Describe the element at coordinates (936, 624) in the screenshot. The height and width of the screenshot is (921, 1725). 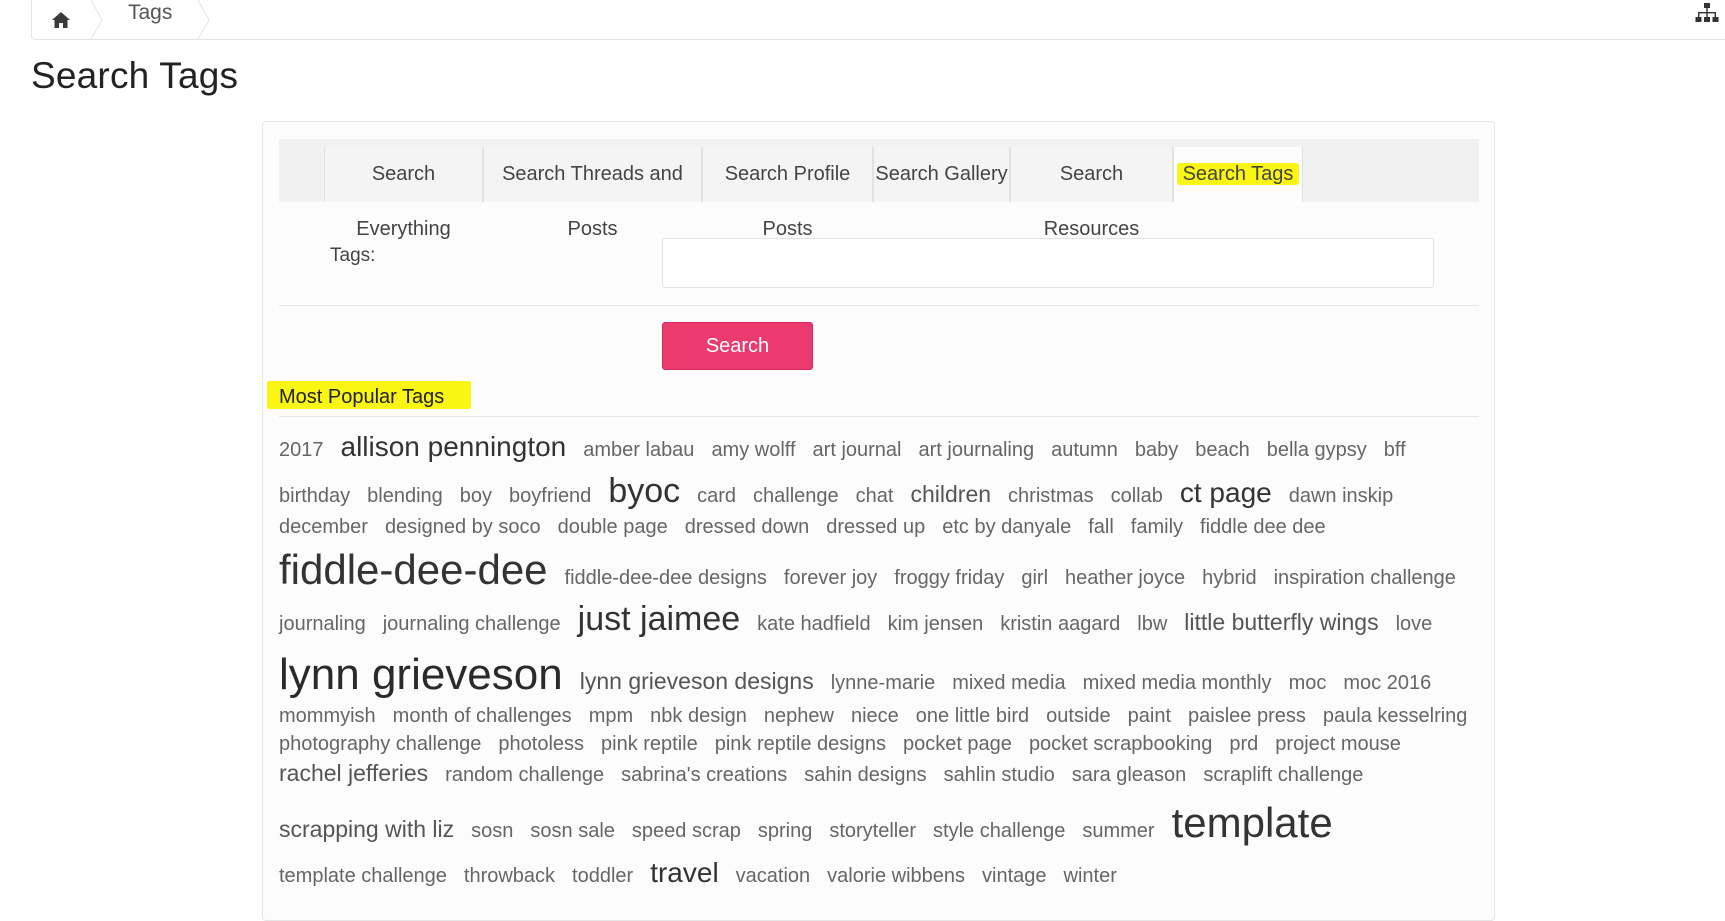
I see `tag-link: kim jensen` at that location.